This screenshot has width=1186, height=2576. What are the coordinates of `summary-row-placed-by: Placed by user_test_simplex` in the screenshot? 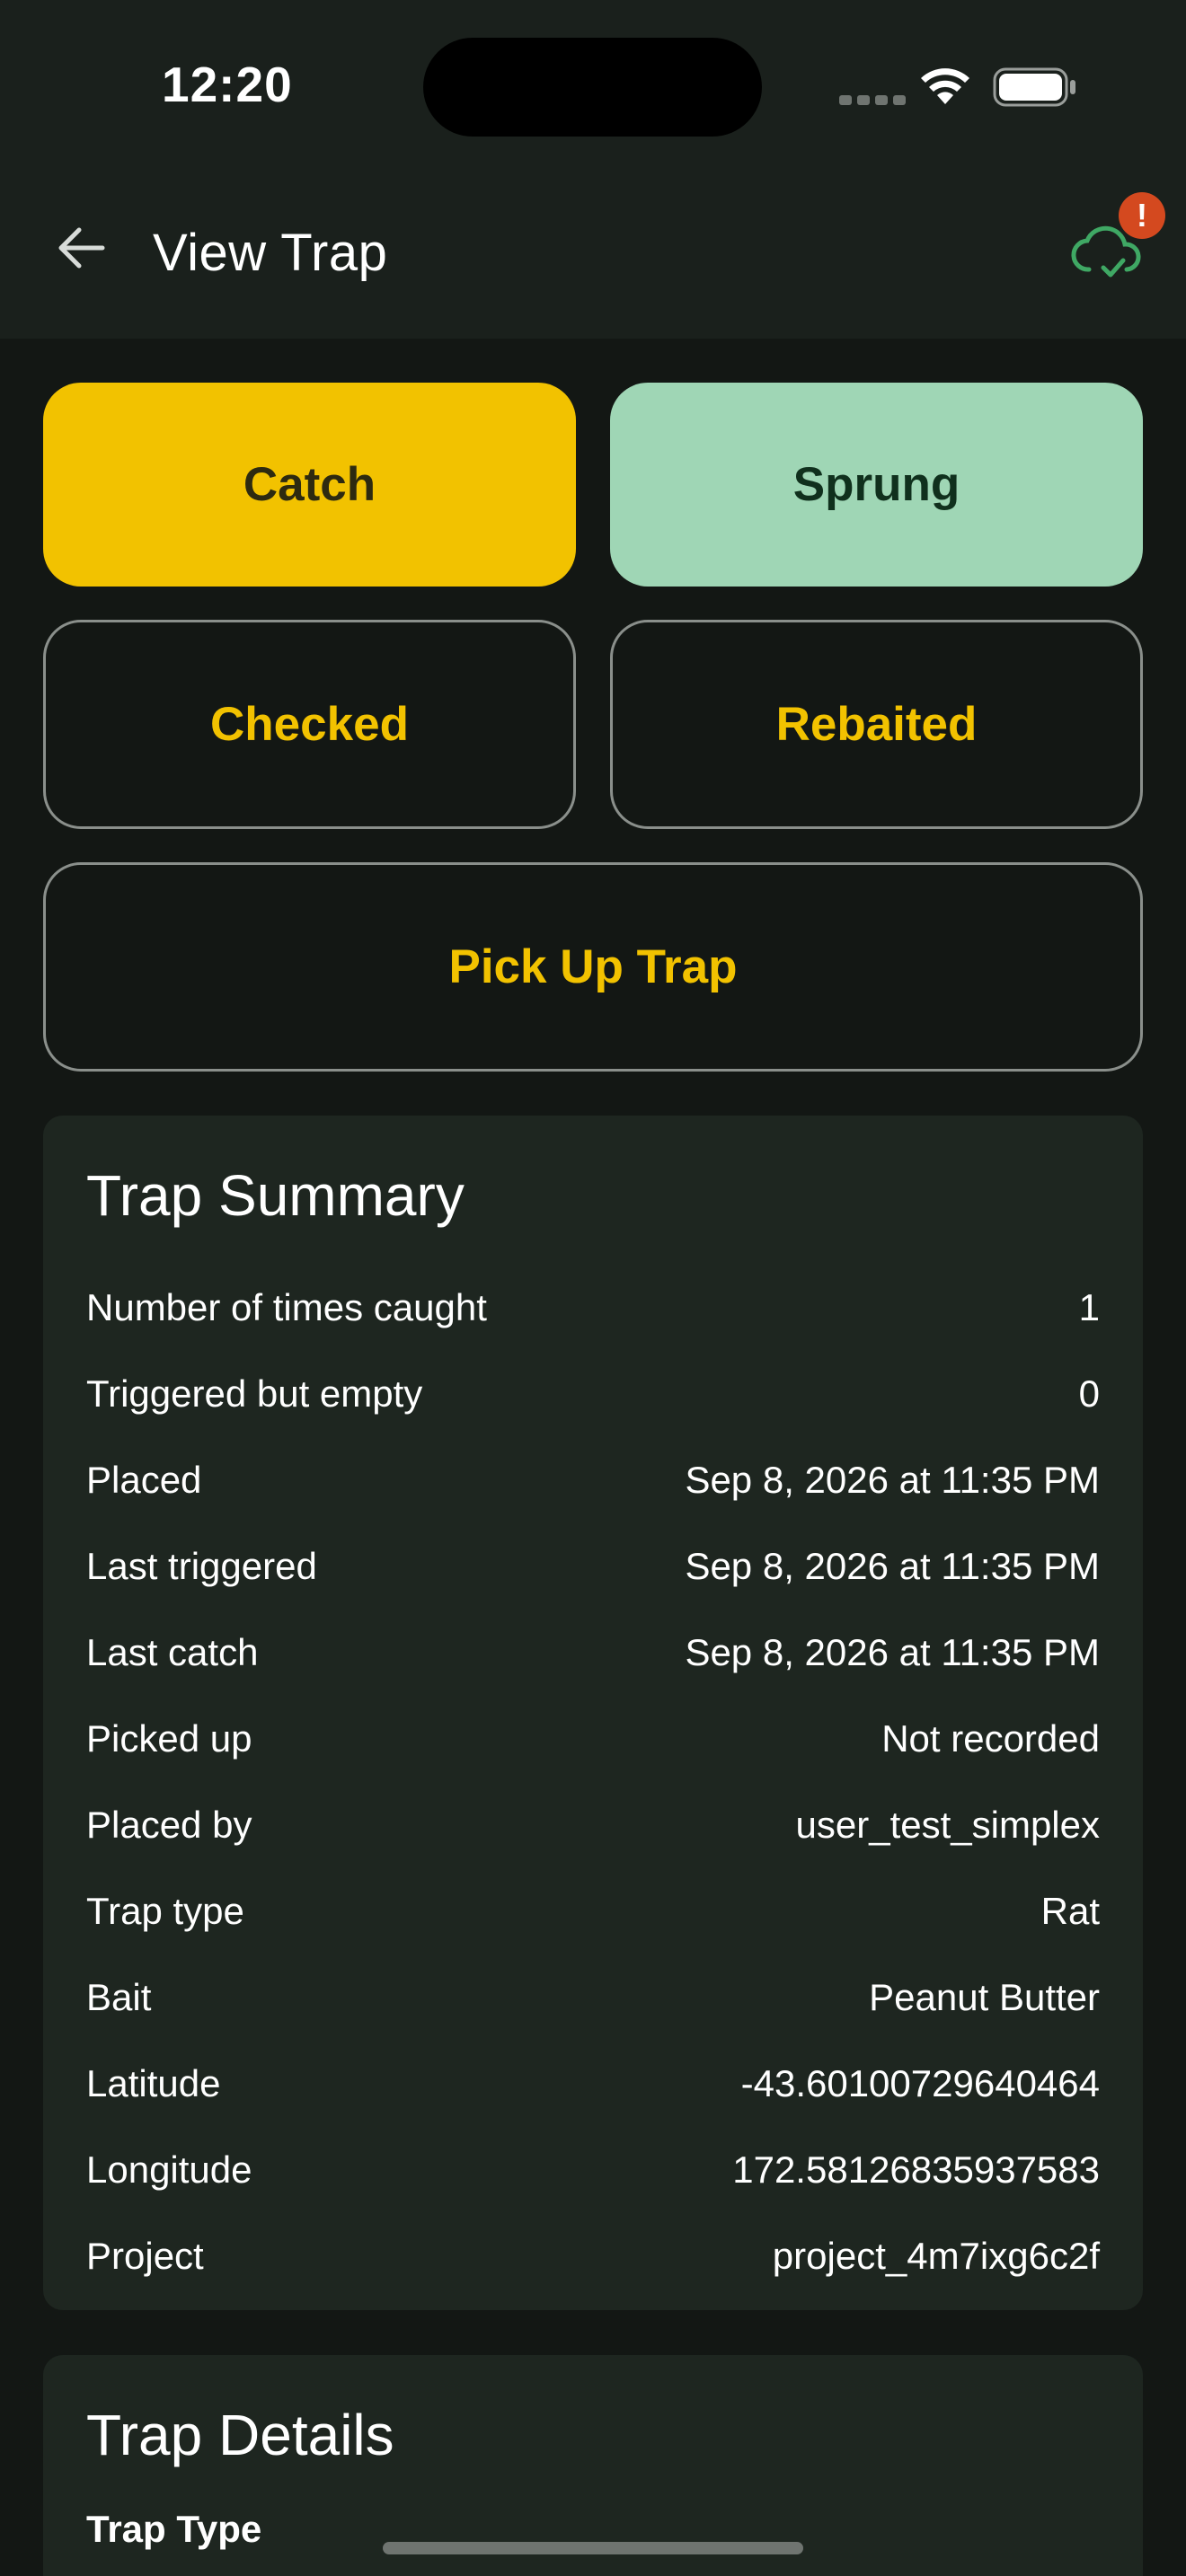 It's located at (593, 1825).